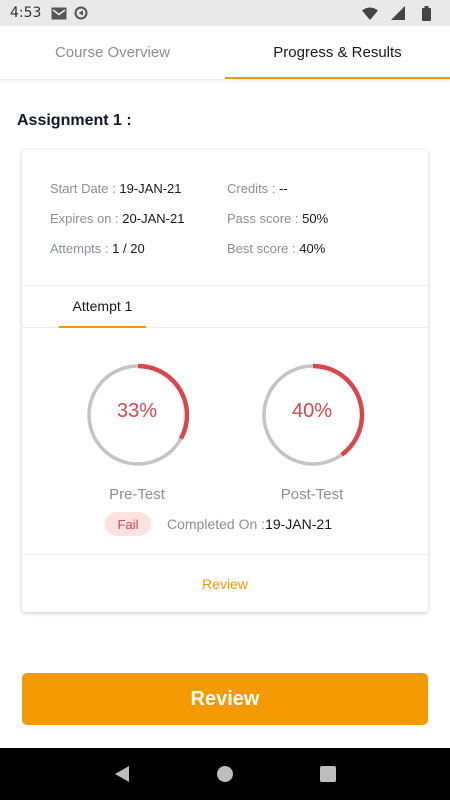 This screenshot has width=450, height=800. What do you see at coordinates (298, 524) in the screenshot?
I see `completed-date: 19-JAN-21` at bounding box center [298, 524].